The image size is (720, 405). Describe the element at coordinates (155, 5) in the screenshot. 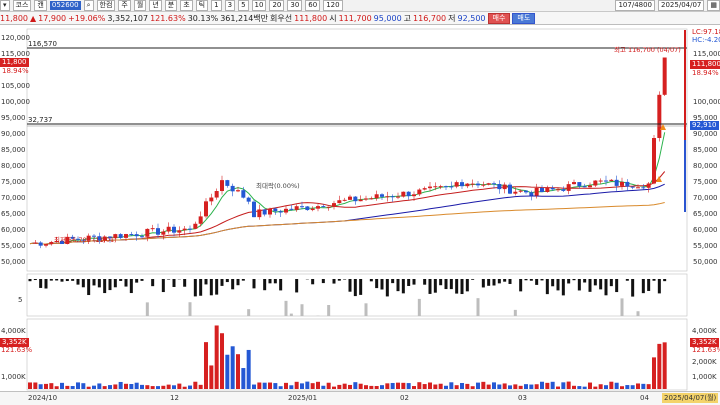

I see `cycle-year: 년` at that location.